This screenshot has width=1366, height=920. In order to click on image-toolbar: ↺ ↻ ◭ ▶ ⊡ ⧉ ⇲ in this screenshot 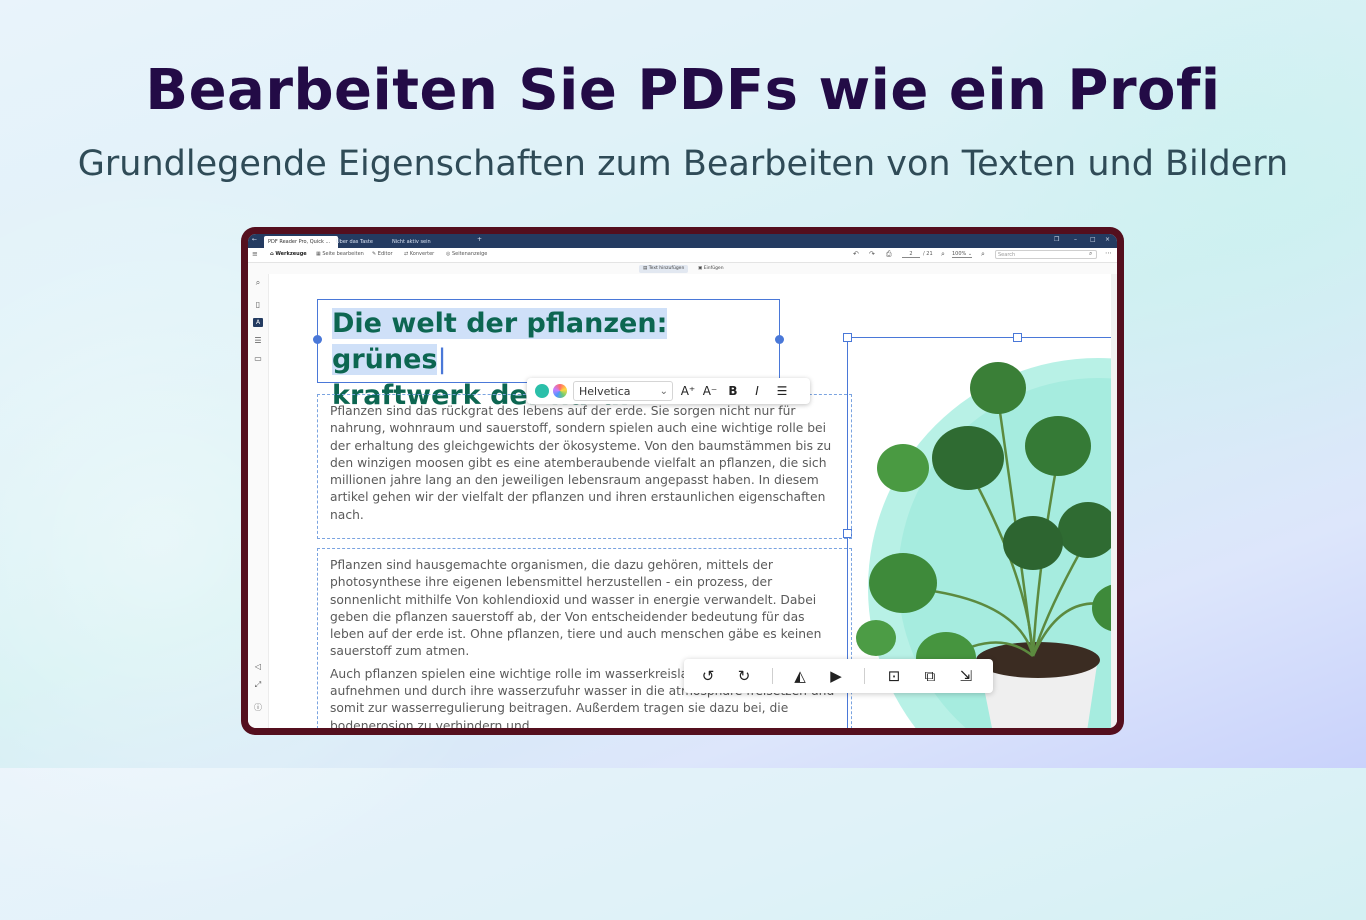, I will do `click(838, 676)`.